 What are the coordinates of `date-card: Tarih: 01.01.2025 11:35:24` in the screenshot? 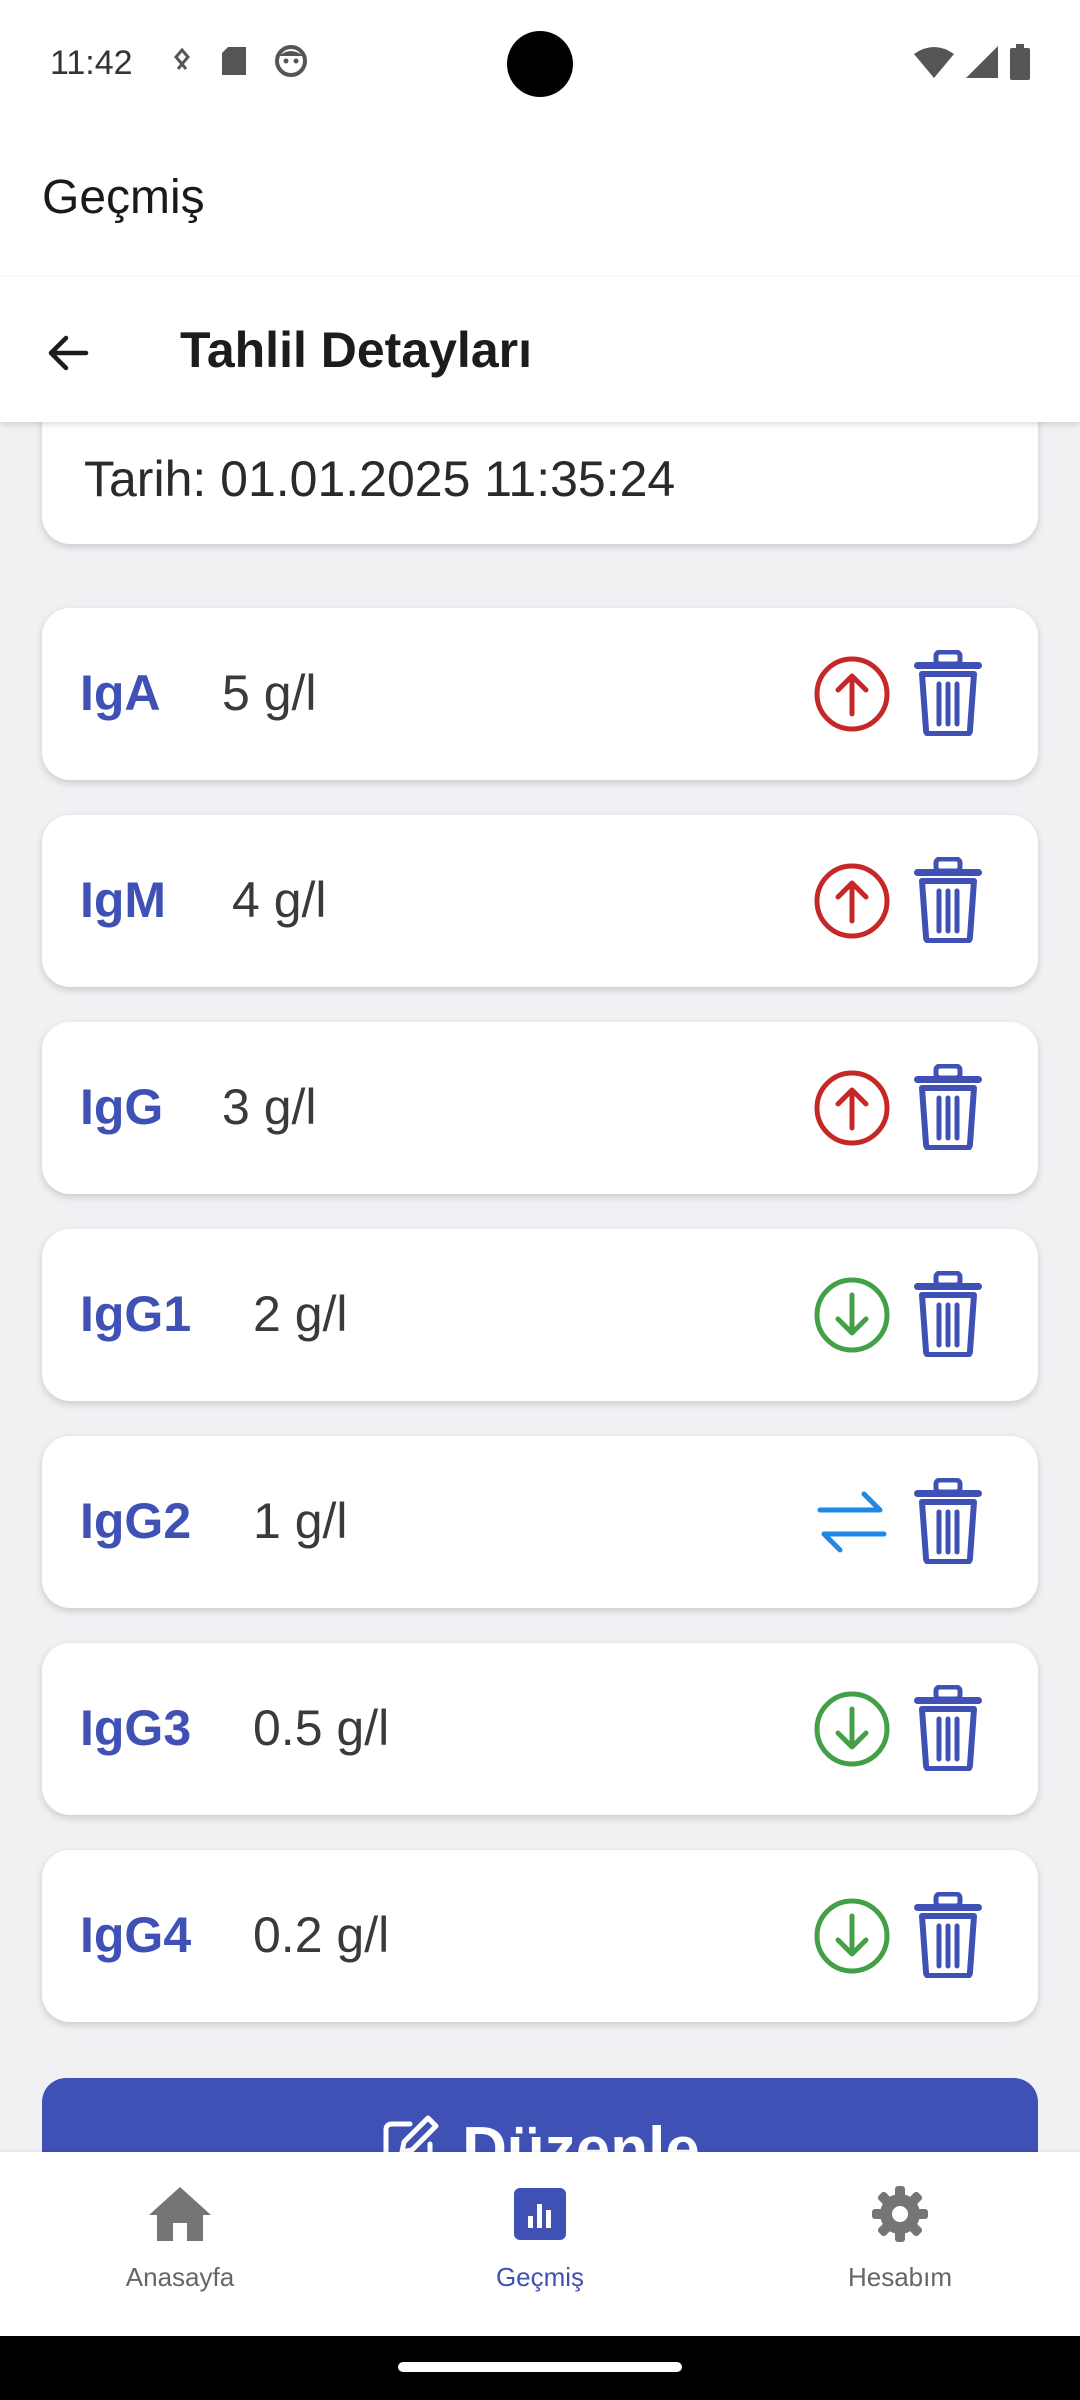 It's located at (540, 483).